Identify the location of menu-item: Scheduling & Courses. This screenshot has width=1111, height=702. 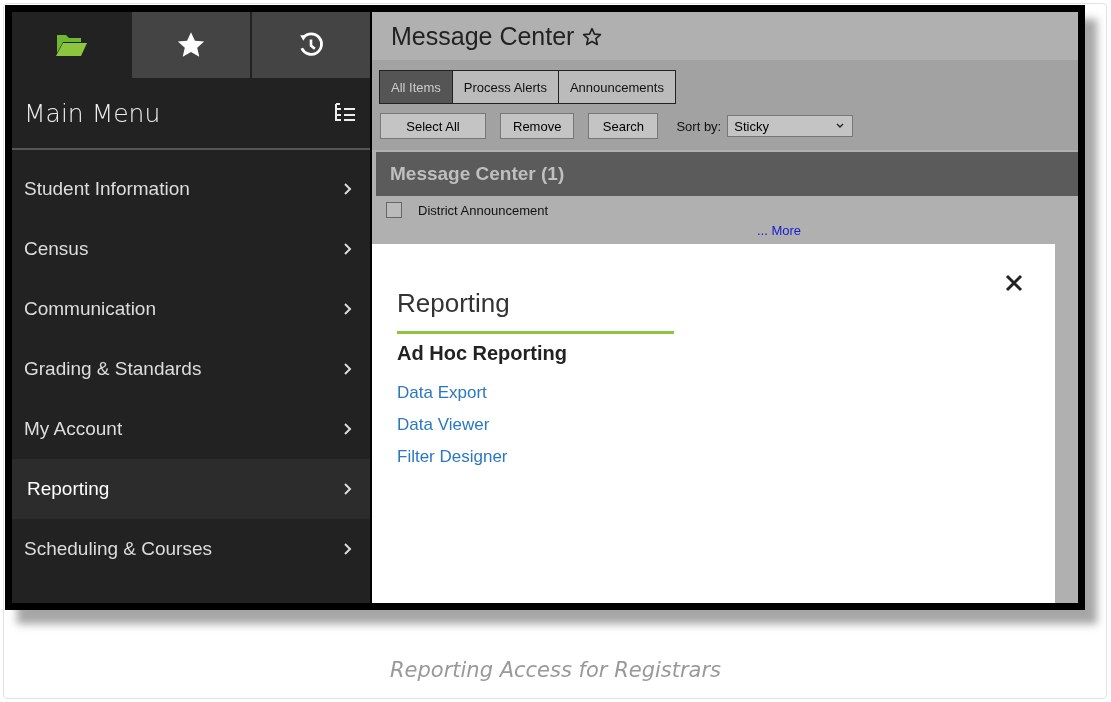
(191, 549).